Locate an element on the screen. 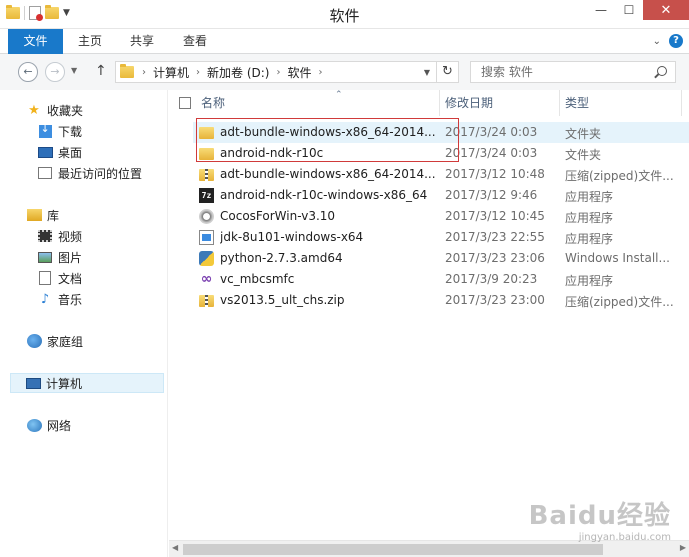 This screenshot has width=689, height=557. help-icon: ? is located at coordinates (676, 41).